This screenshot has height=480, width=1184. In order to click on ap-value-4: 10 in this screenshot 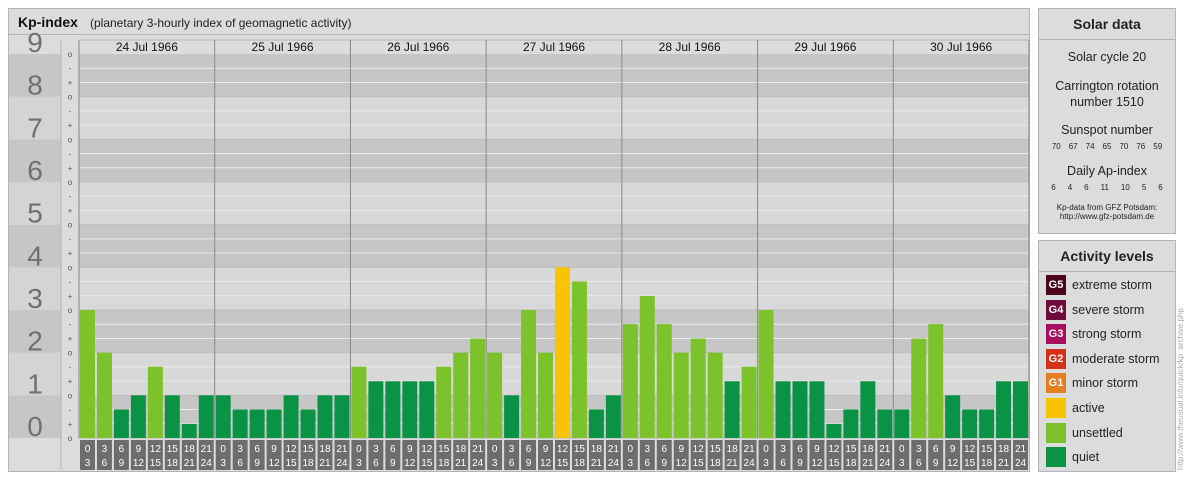, I will do `click(1125, 187)`.